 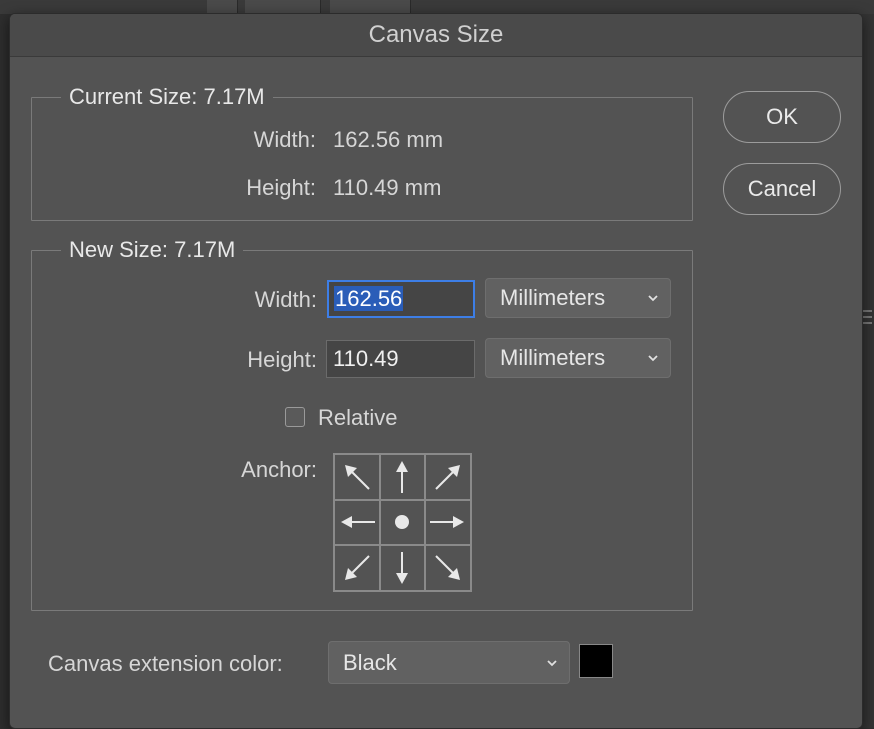 I want to click on relative-label: Relative, so click(x=358, y=417).